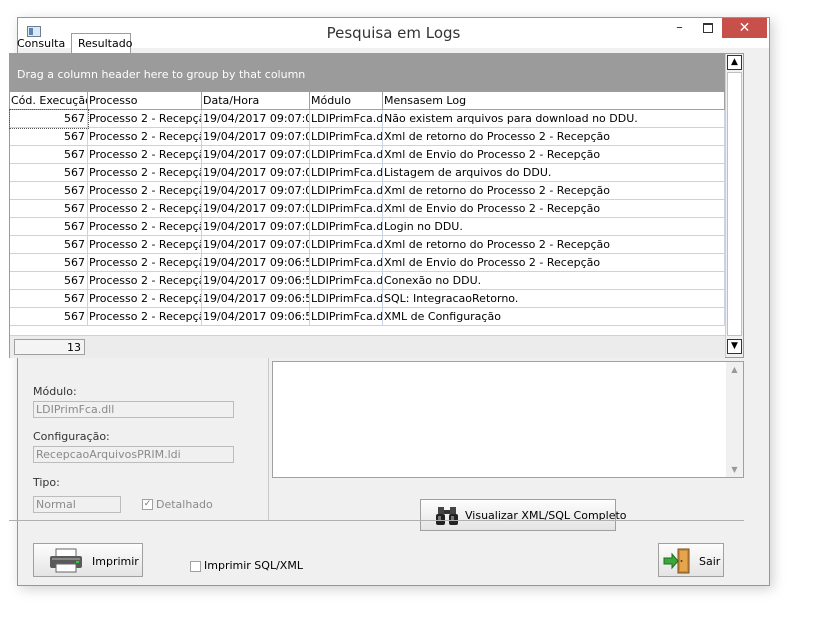  Describe the element at coordinates (101, 43) in the screenshot. I see `tab-resultado: Resultado` at that location.